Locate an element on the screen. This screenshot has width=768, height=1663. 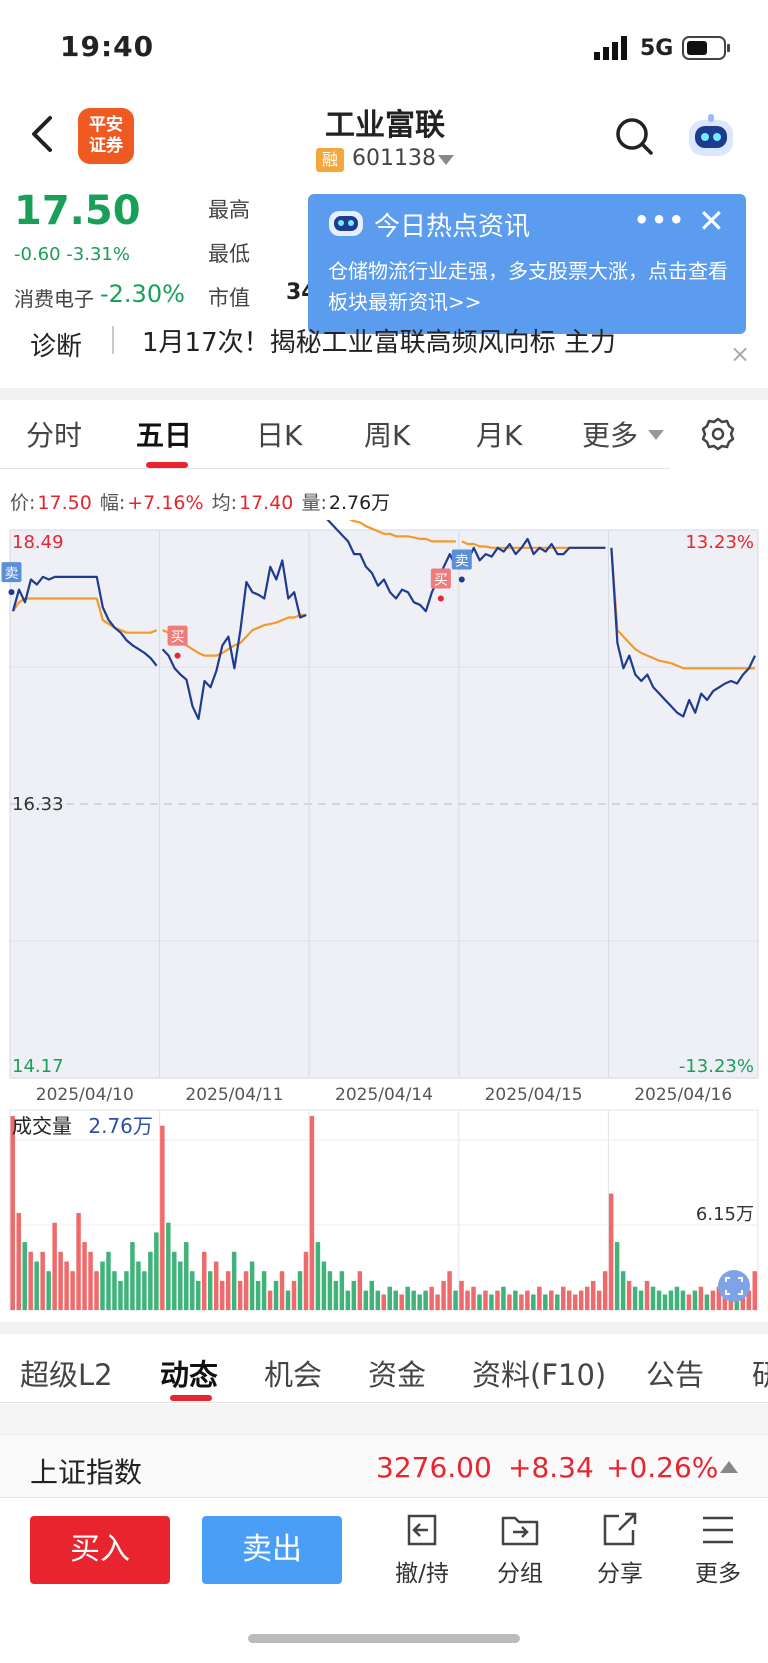
buy-button: 买入 is located at coordinates (100, 1550).